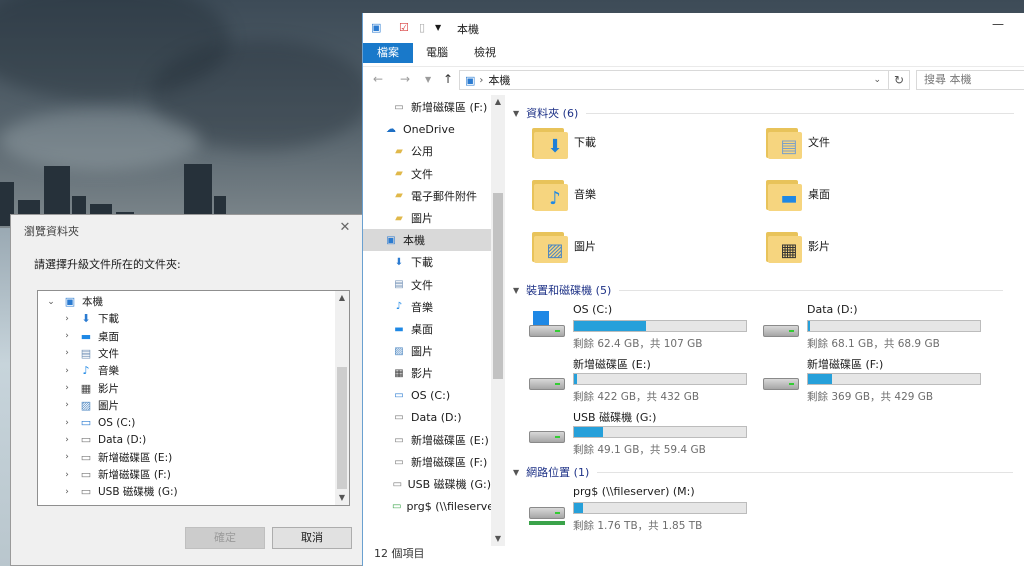  What do you see at coordinates (642, 381) in the screenshot?
I see `drive-item: 新增磁碟區 (E:) 剩餘 422 GB，共 432 GB` at bounding box center [642, 381].